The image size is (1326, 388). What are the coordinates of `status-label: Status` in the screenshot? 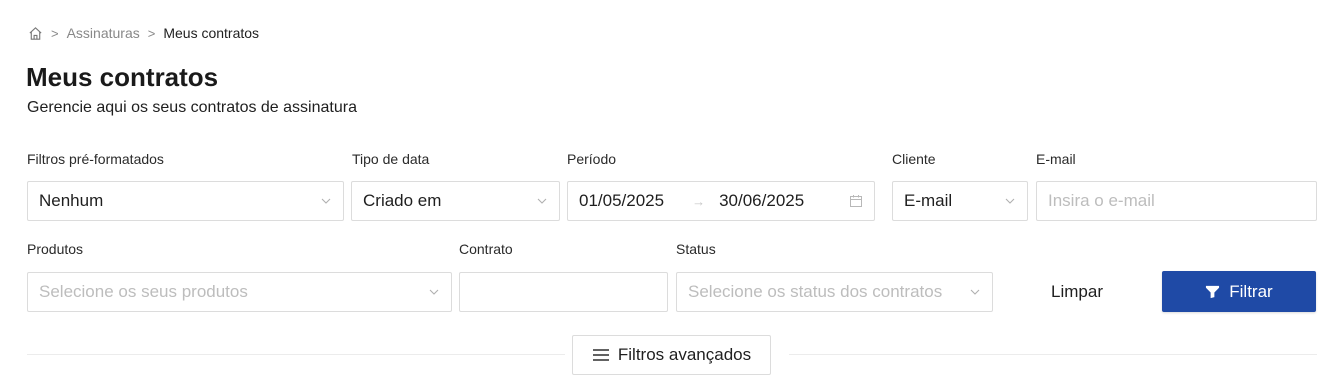 It's located at (696, 249).